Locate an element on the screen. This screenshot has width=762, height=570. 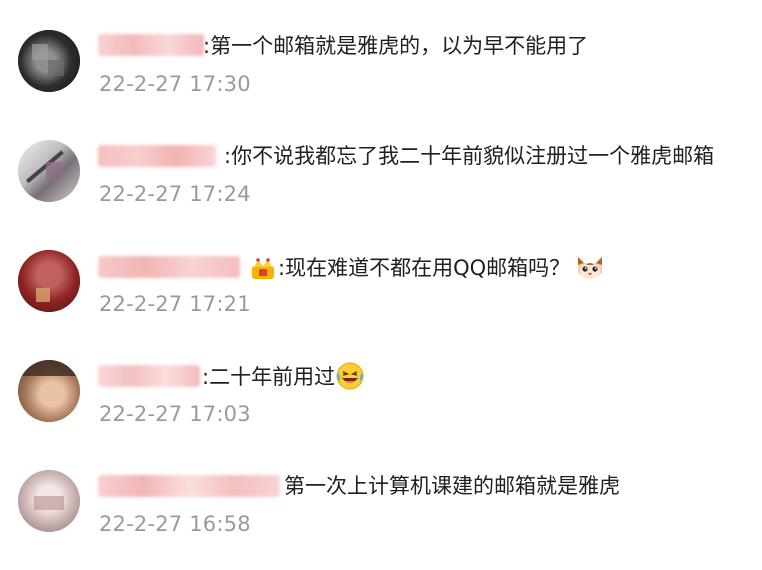
comment-text: :你不说我都忘了我二十年前貌似注册过一个雅虎邮箱 is located at coordinates (469, 156).